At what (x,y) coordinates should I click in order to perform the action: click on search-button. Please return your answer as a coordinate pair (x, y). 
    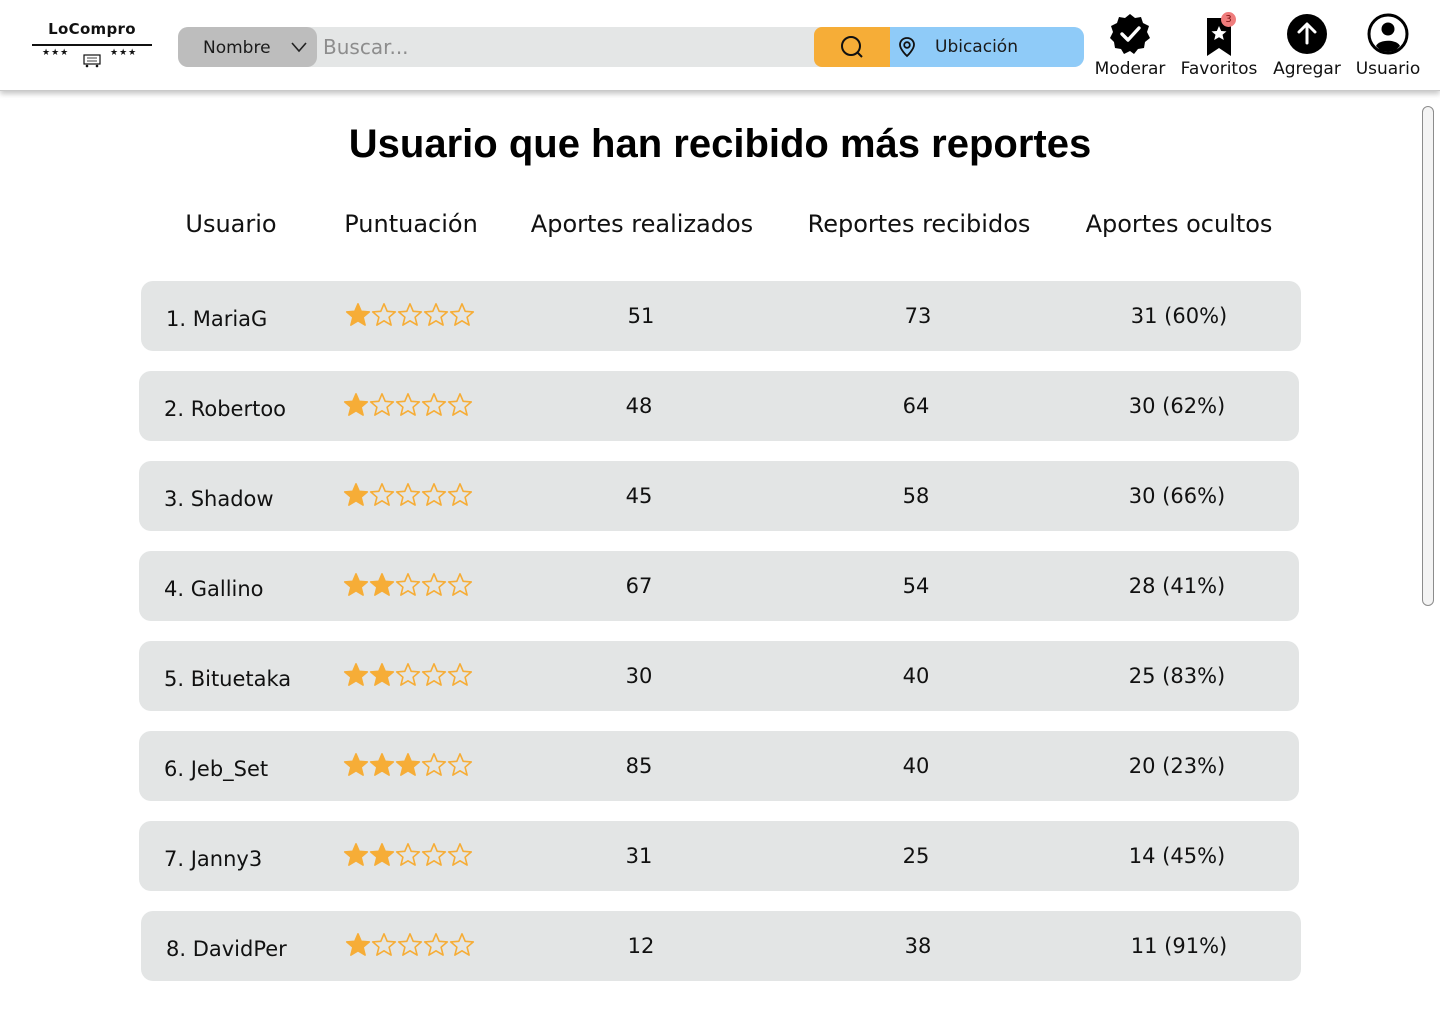
    Looking at the image, I should click on (852, 47).